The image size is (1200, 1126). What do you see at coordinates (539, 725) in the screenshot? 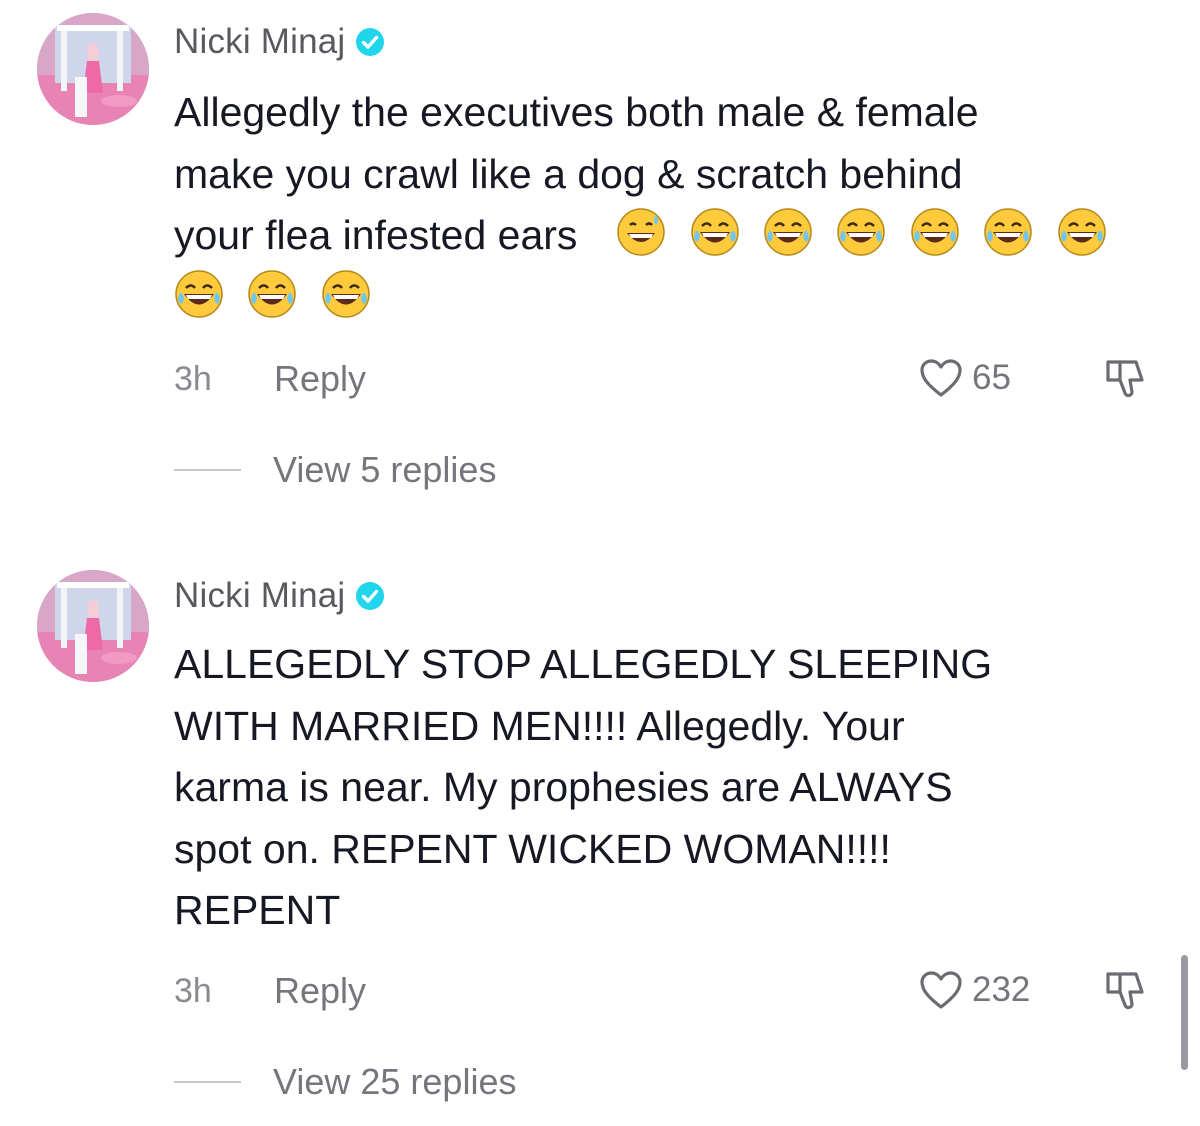
I see `comment-line: WITH MARRIED MEN!!!! Allegedly. Your` at bounding box center [539, 725].